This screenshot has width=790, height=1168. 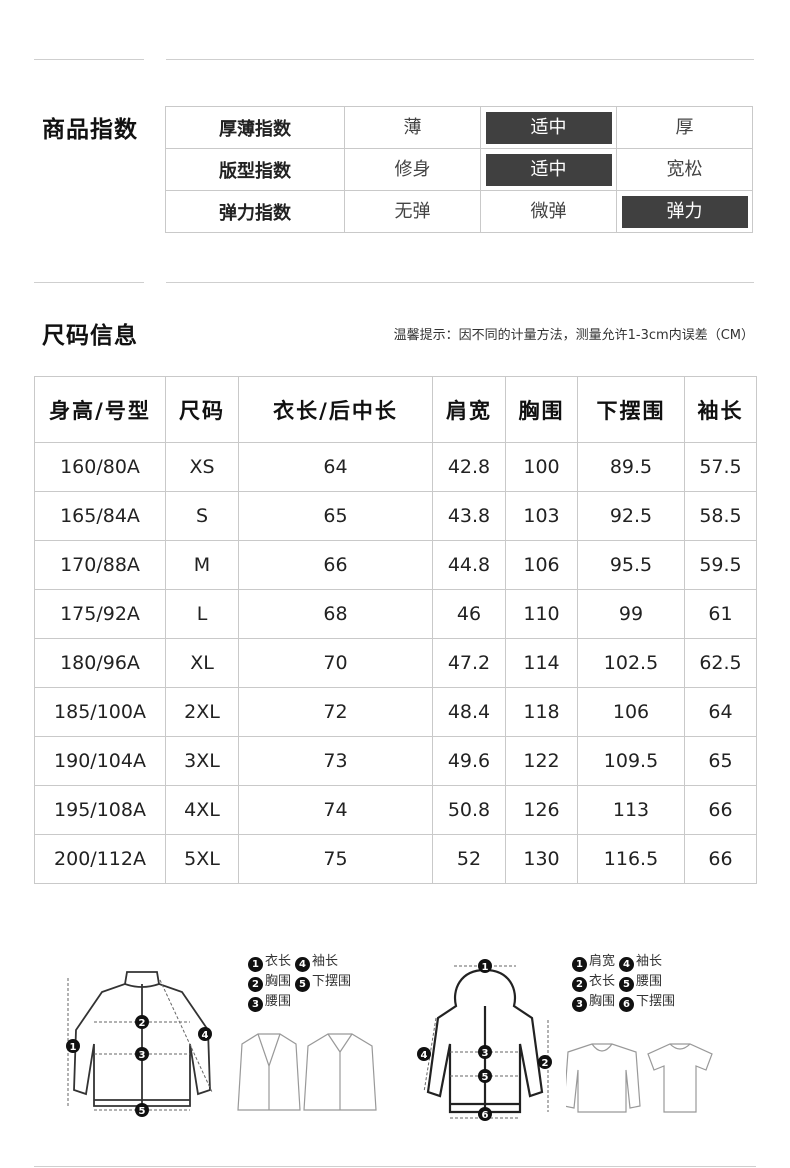 What do you see at coordinates (720, 516) in the screenshot?
I see `size-cell: 58.5` at bounding box center [720, 516].